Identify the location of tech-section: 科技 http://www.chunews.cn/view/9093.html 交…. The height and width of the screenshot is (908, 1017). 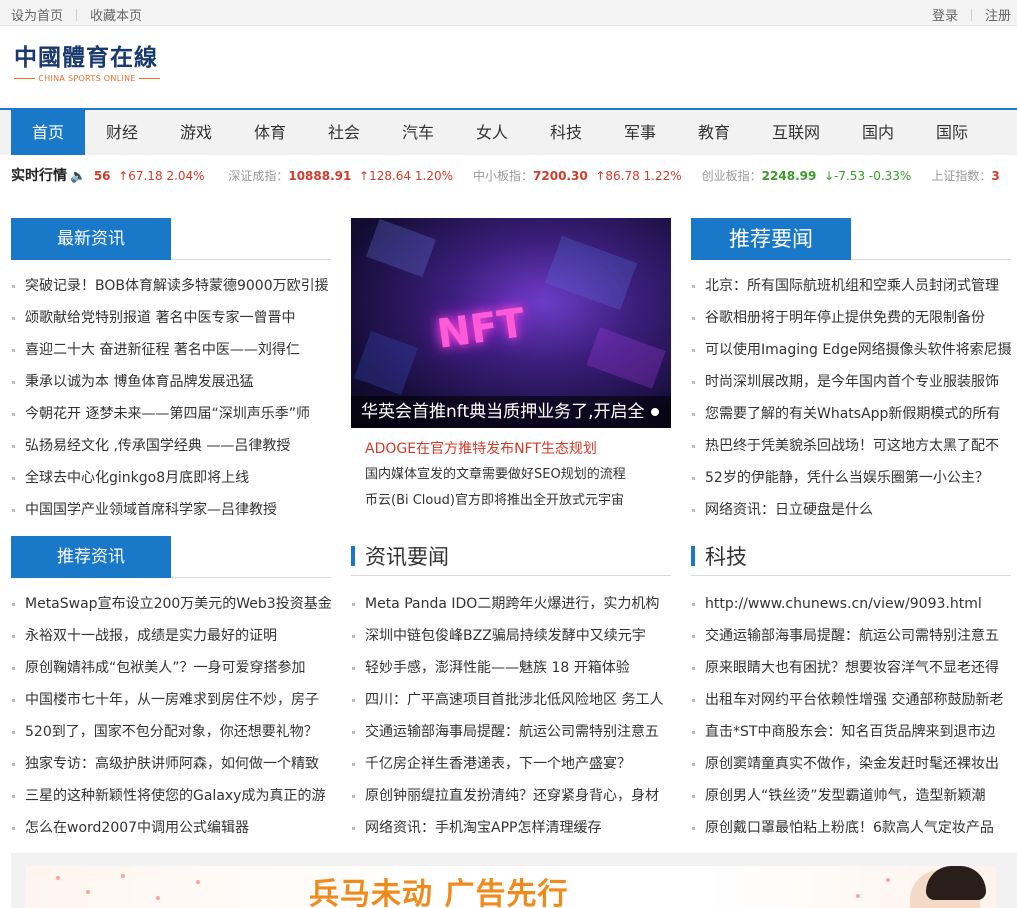
(851, 690).